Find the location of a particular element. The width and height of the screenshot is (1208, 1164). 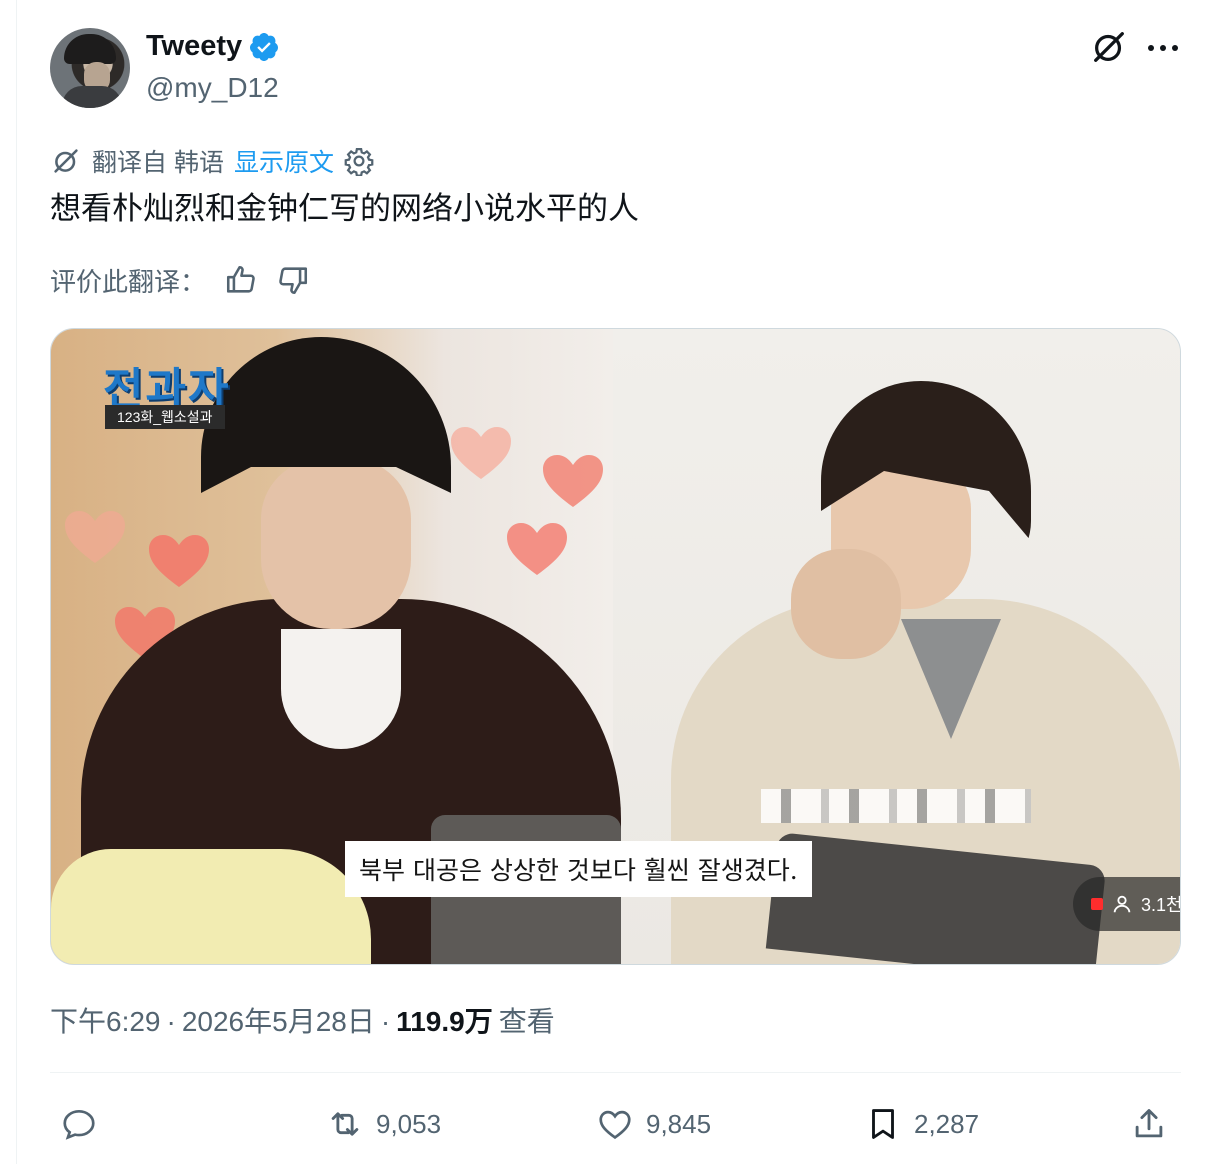

thumbs-up-icon is located at coordinates (241, 280).